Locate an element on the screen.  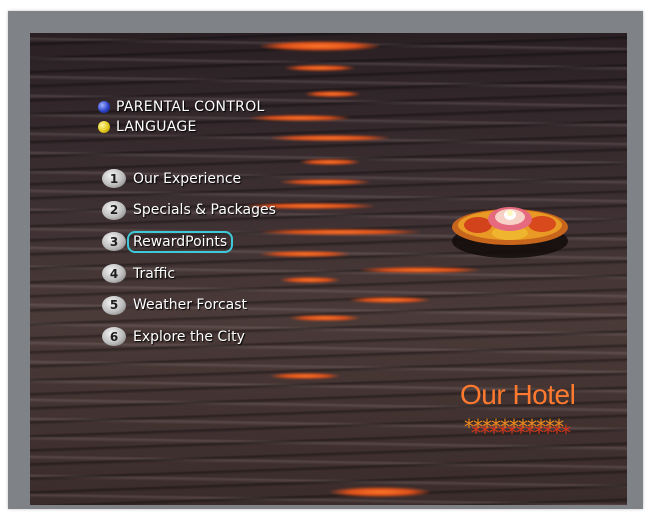
menu-item-label: Explore the City is located at coordinates (189, 336).